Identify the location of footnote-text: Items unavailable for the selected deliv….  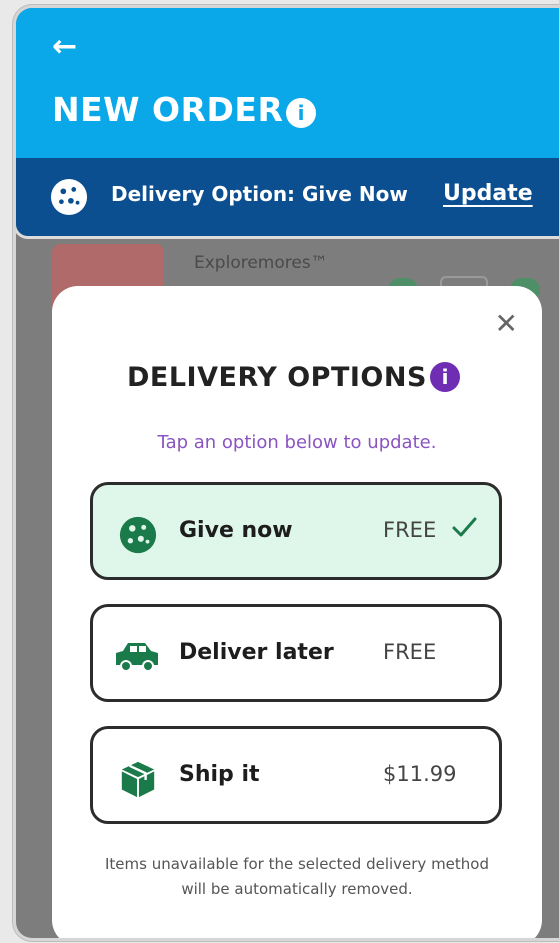
(296, 876).